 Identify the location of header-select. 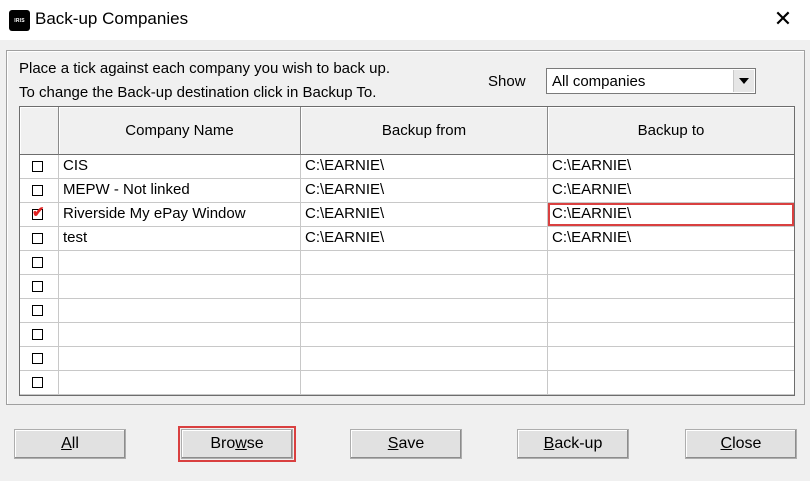
(39, 131).